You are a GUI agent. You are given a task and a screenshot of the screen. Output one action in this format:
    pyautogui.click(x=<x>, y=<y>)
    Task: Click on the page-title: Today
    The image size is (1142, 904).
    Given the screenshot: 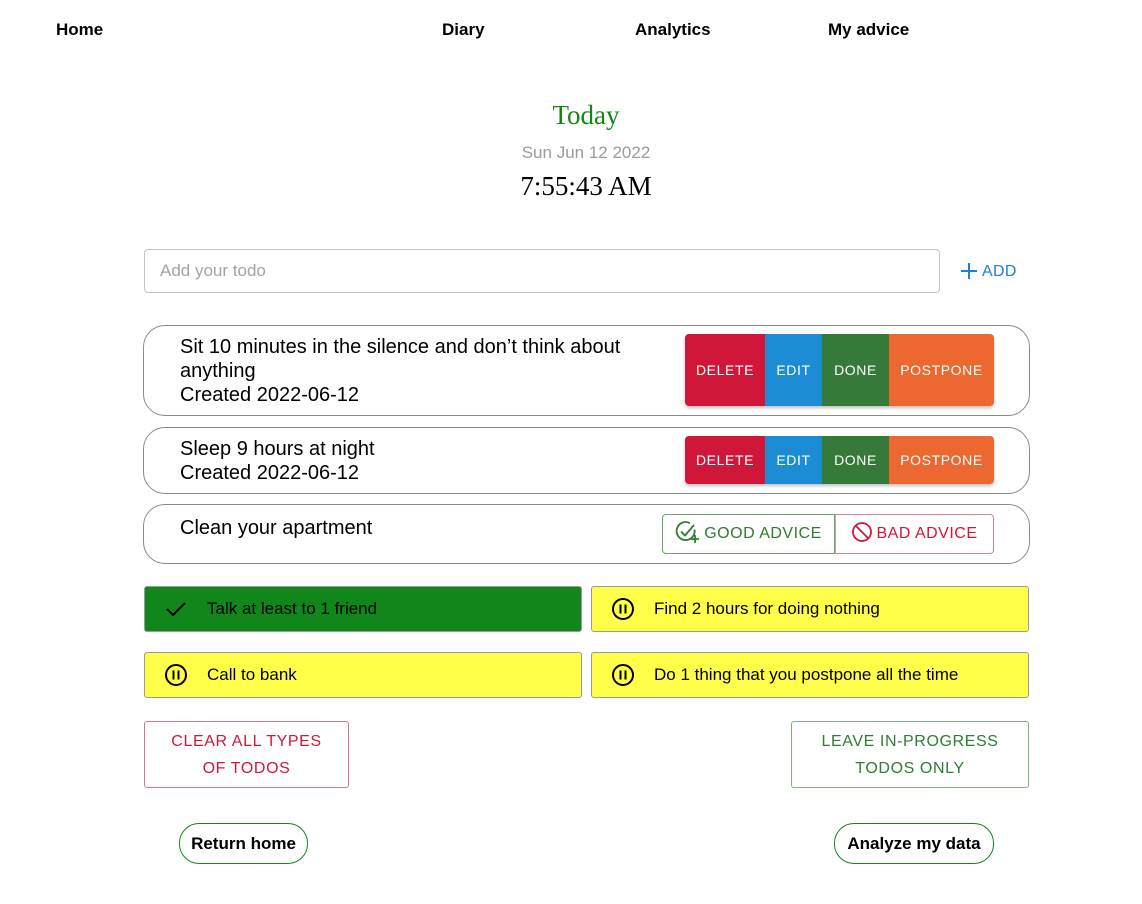 What is the action you would take?
    pyautogui.click(x=586, y=115)
    